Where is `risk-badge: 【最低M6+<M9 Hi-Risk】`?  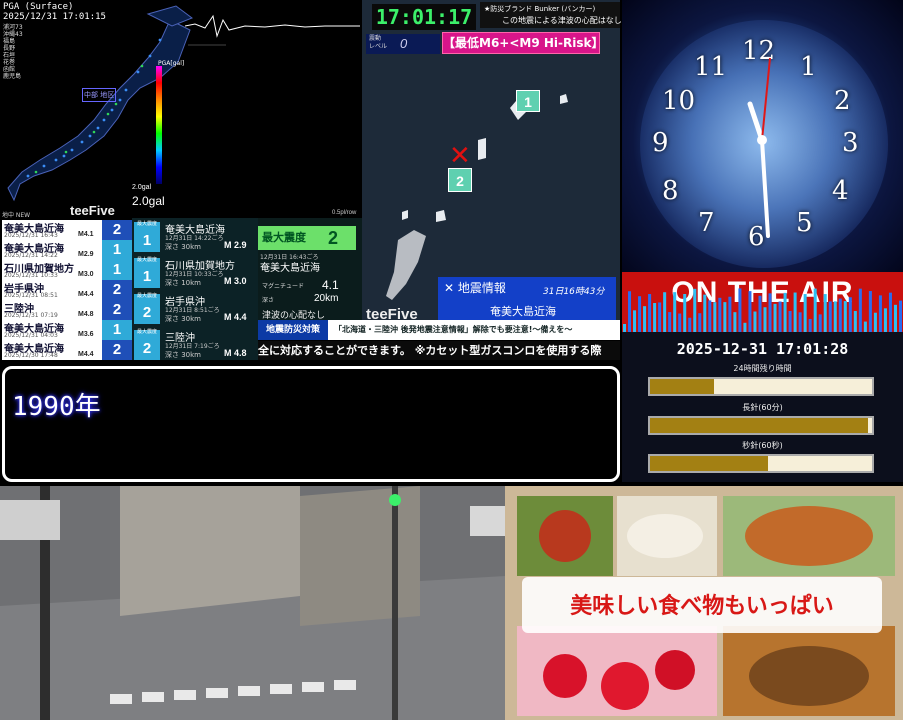 risk-badge: 【最低M6+<M9 Hi-Risk】 is located at coordinates (522, 43).